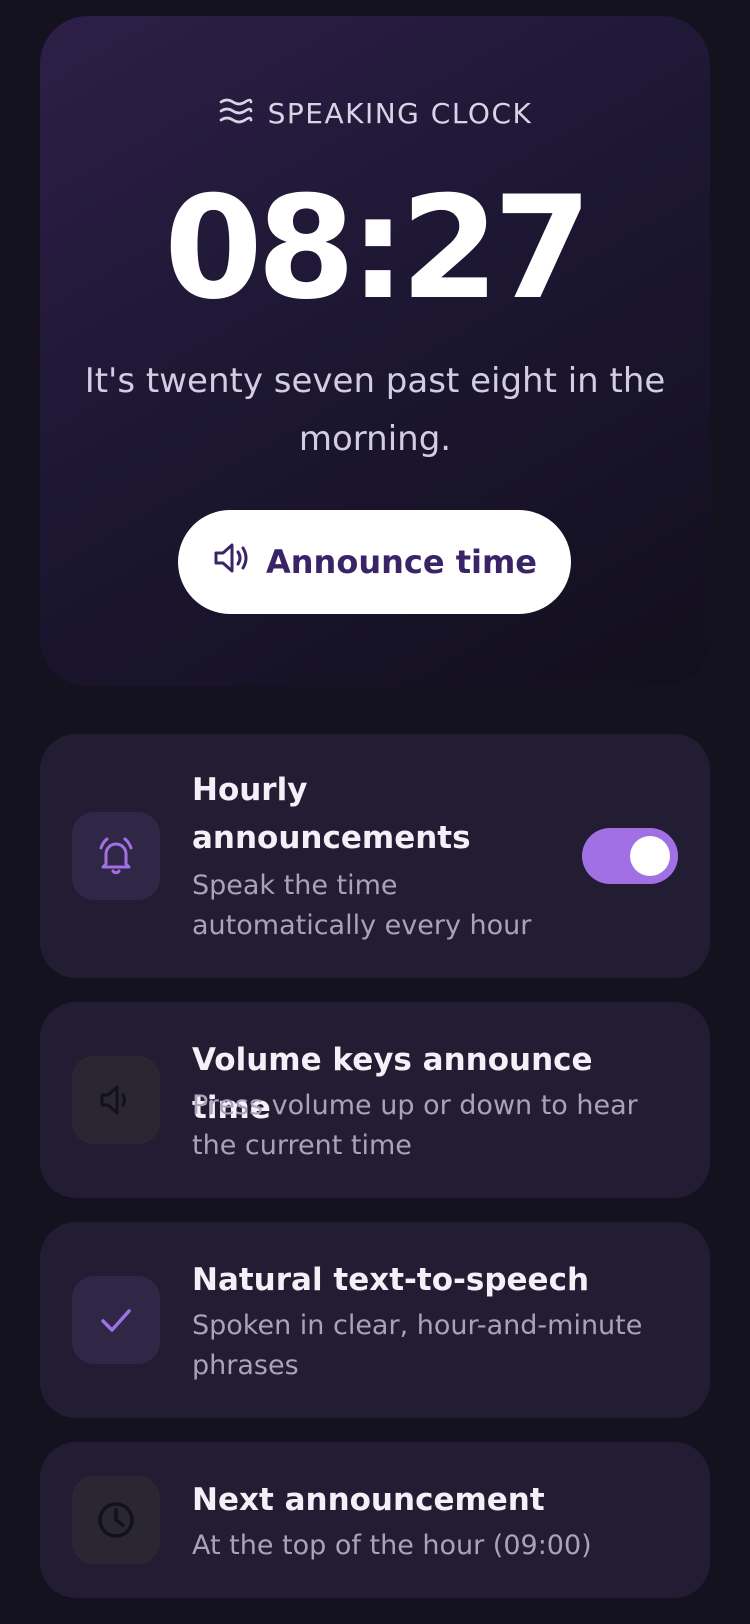 The image size is (750, 1624). Describe the element at coordinates (116, 856) in the screenshot. I see `bell-icon` at that location.